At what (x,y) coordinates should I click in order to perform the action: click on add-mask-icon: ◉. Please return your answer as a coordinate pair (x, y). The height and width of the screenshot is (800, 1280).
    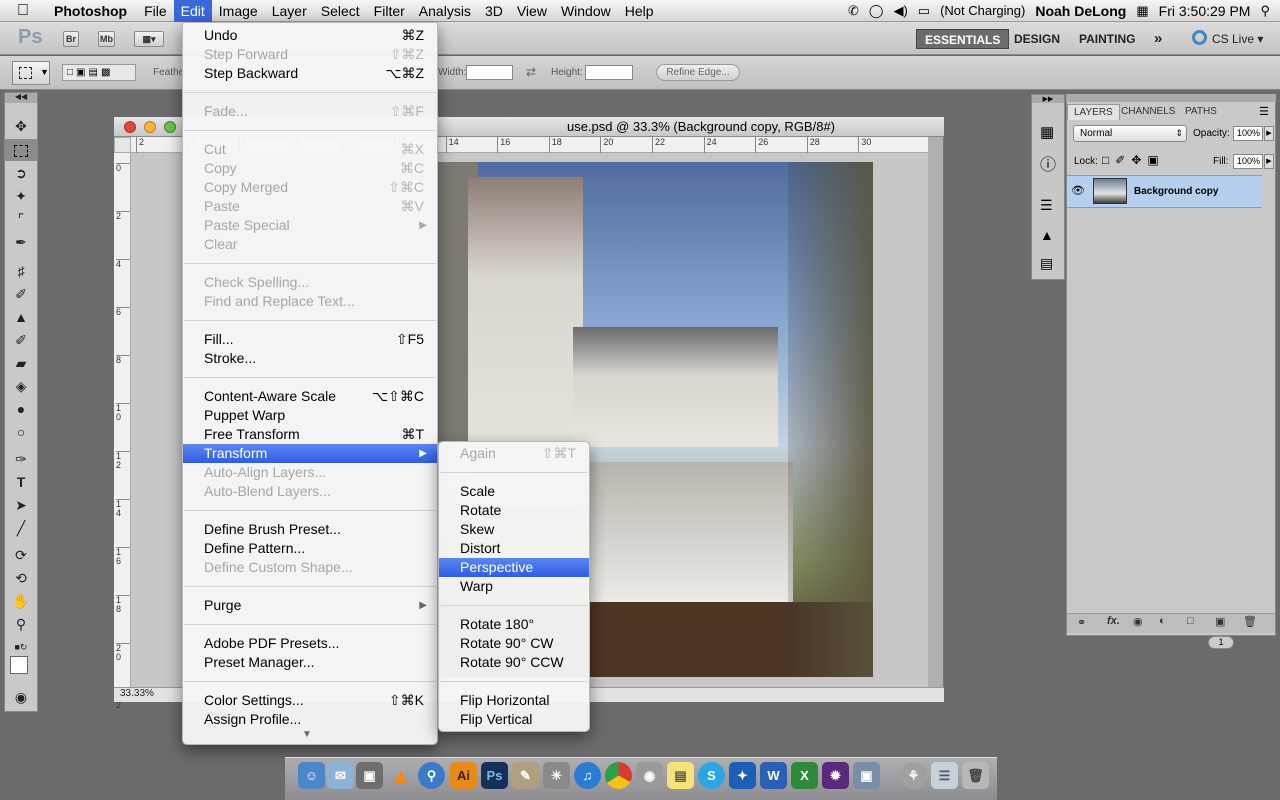
    Looking at the image, I should click on (1138, 621).